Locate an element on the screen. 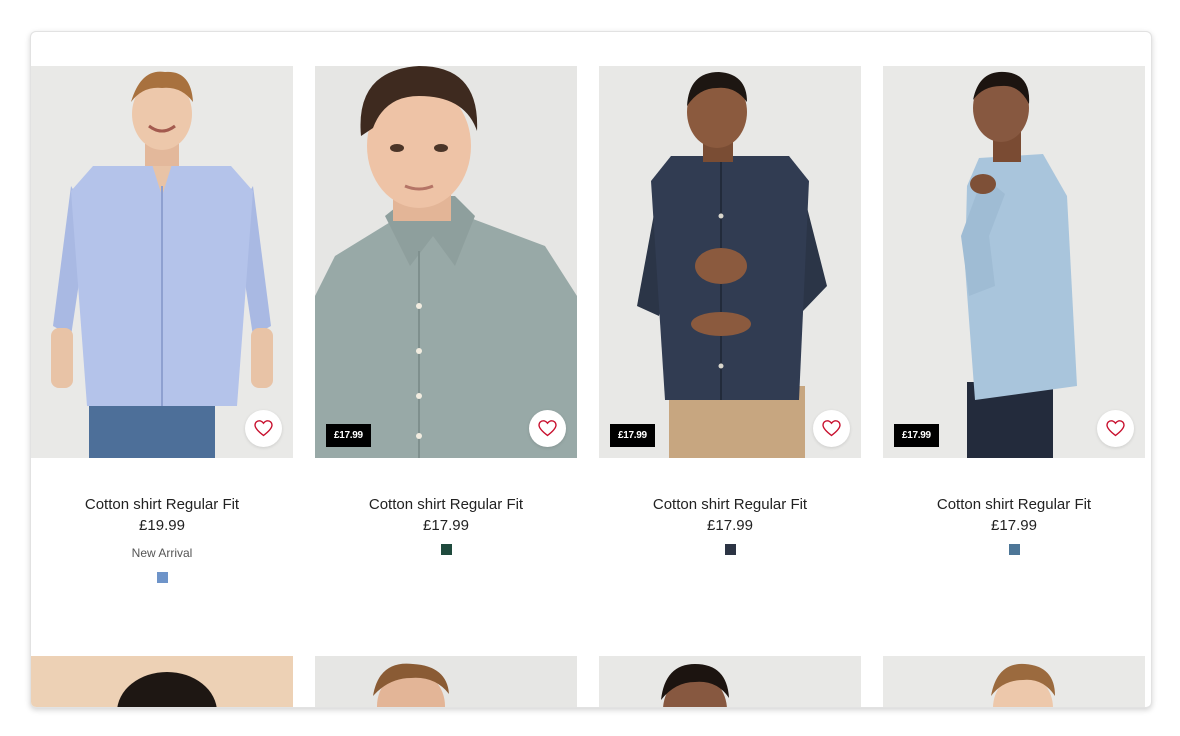  product-photo-model-sage-green-shirt is located at coordinates (446, 262).